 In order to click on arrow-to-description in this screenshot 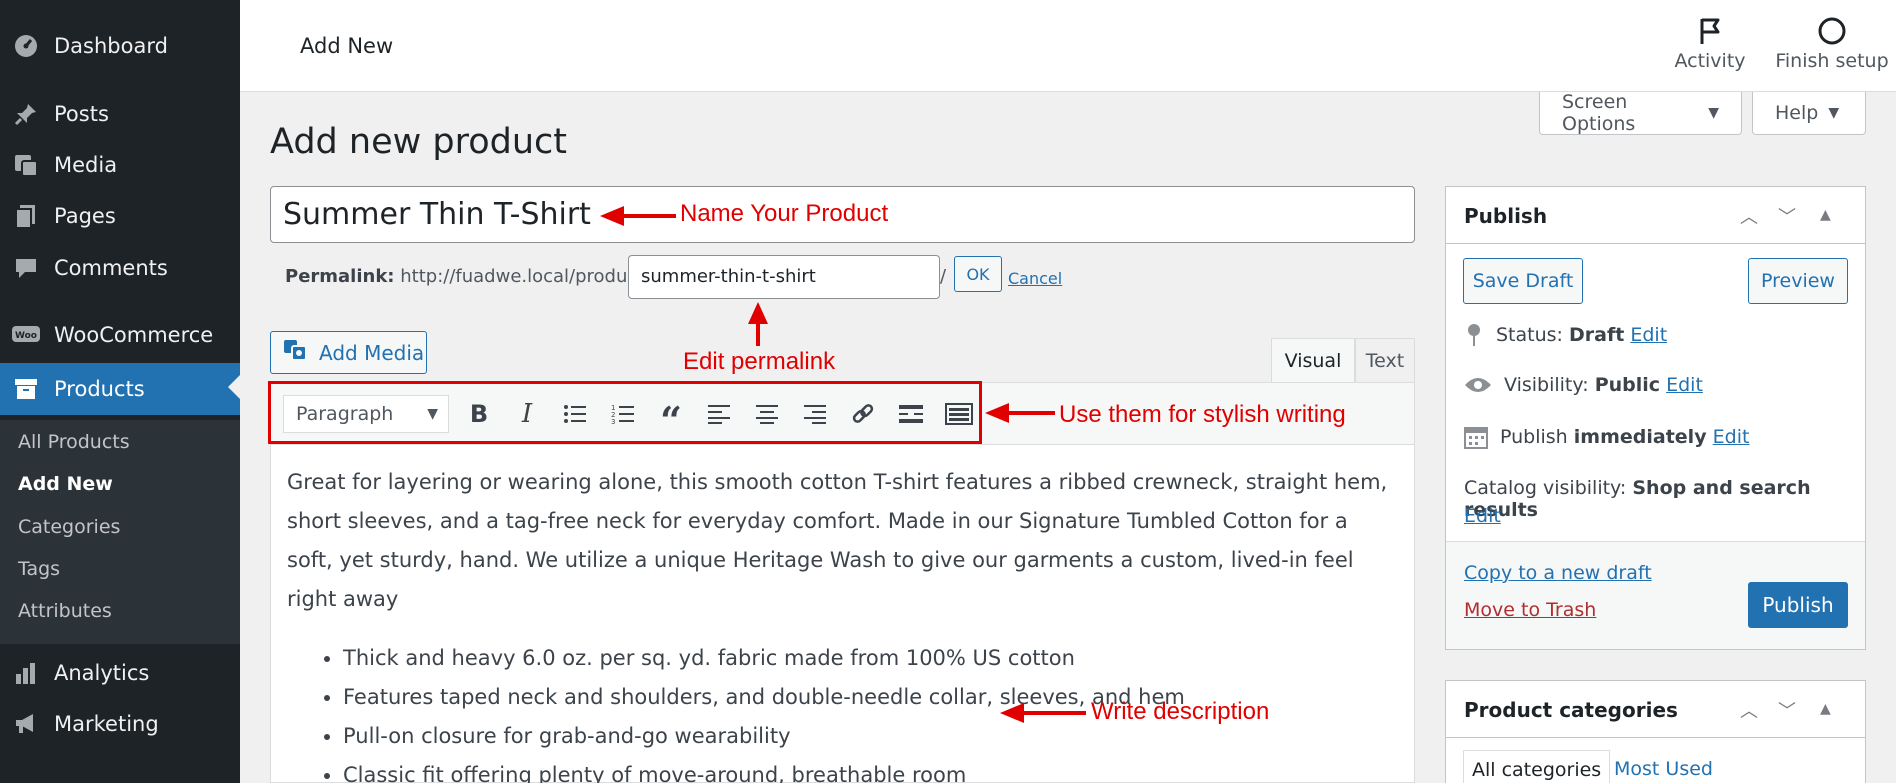, I will do `click(1043, 713)`.